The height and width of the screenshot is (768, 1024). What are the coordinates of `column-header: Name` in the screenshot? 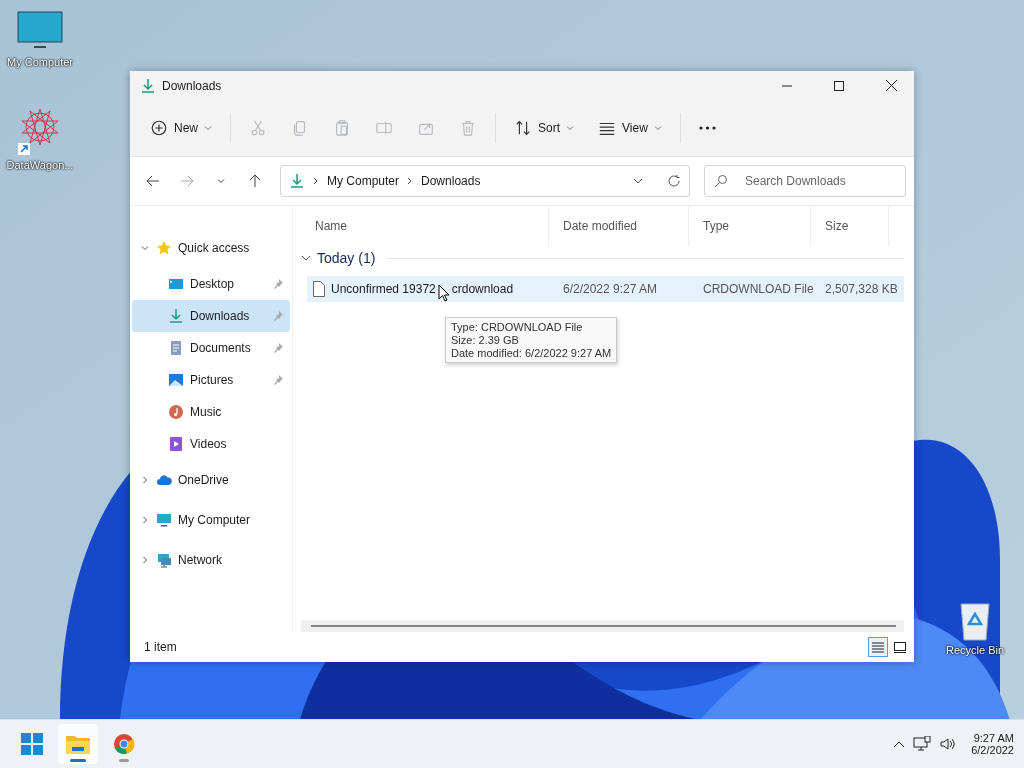 It's located at (425, 226).